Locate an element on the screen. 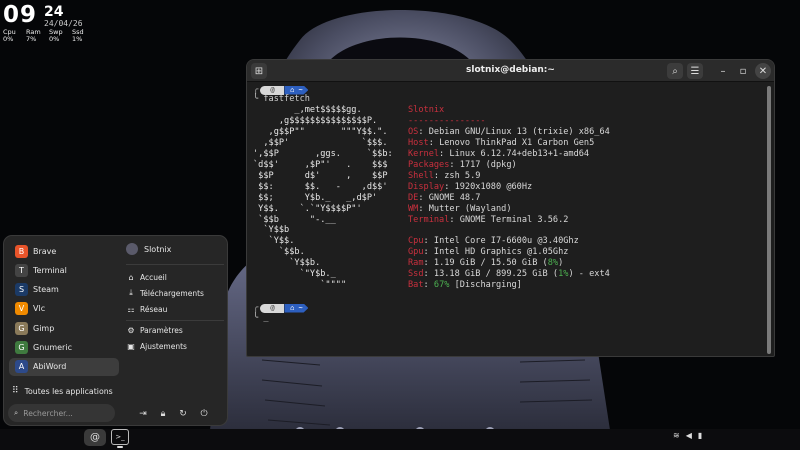 The image size is (800, 450). clock-hour: 09 is located at coordinates (20, 15).